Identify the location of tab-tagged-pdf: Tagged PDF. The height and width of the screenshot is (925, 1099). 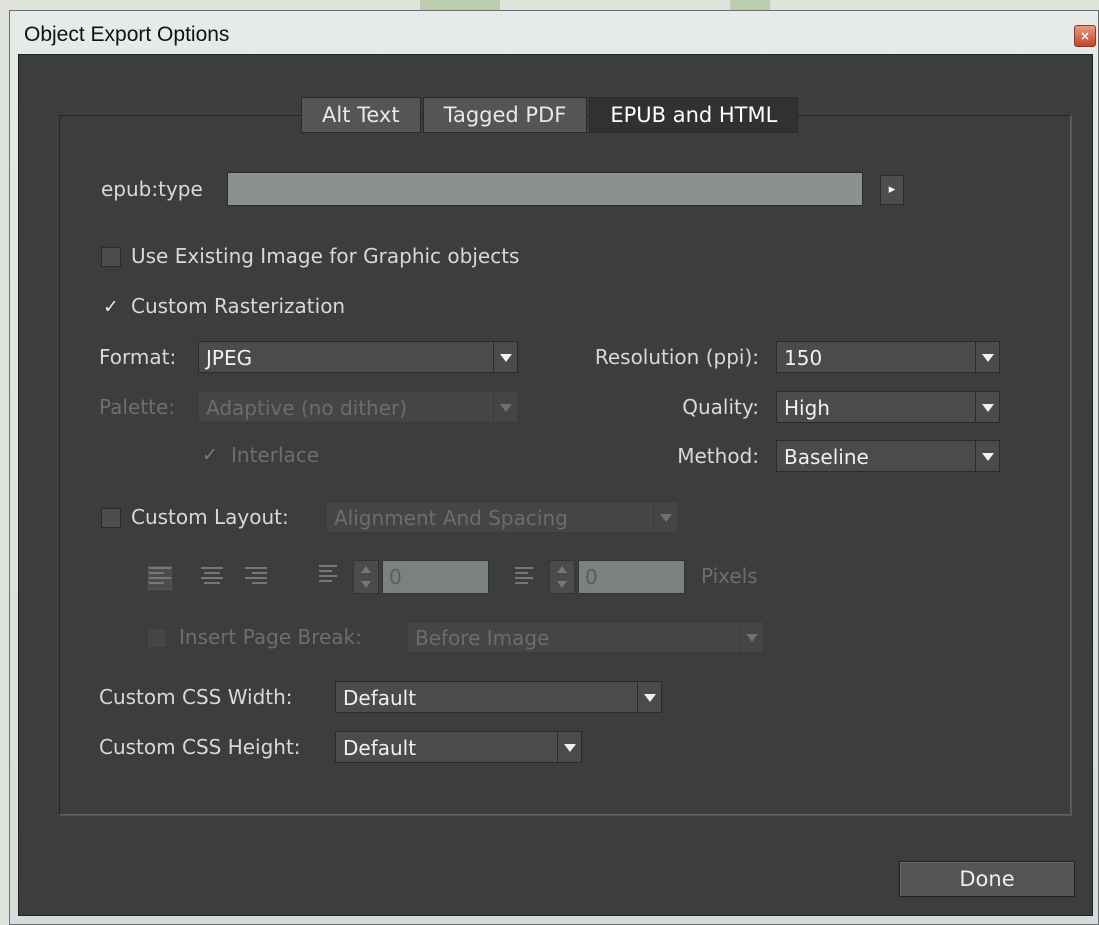
(505, 115).